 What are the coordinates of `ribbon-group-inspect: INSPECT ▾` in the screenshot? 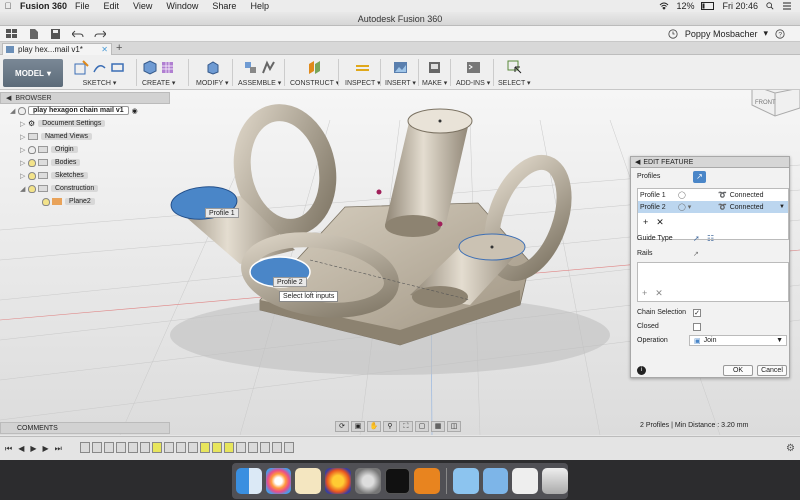 It's located at (363, 73).